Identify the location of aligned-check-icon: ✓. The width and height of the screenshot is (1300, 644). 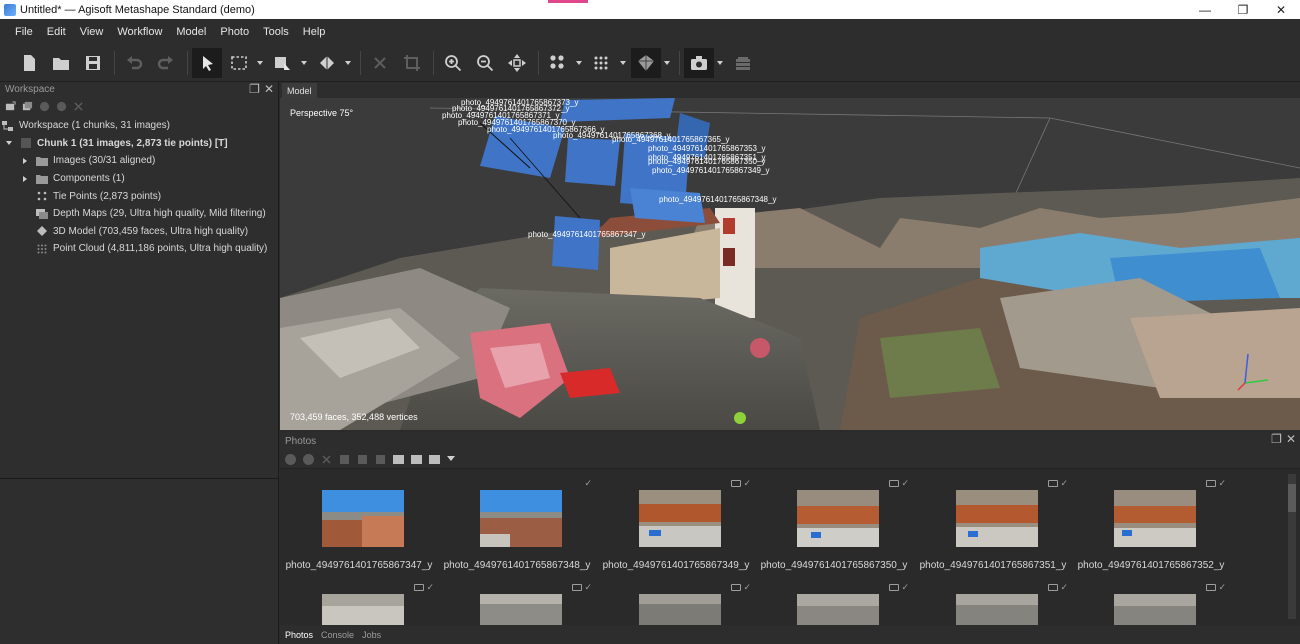
(588, 587).